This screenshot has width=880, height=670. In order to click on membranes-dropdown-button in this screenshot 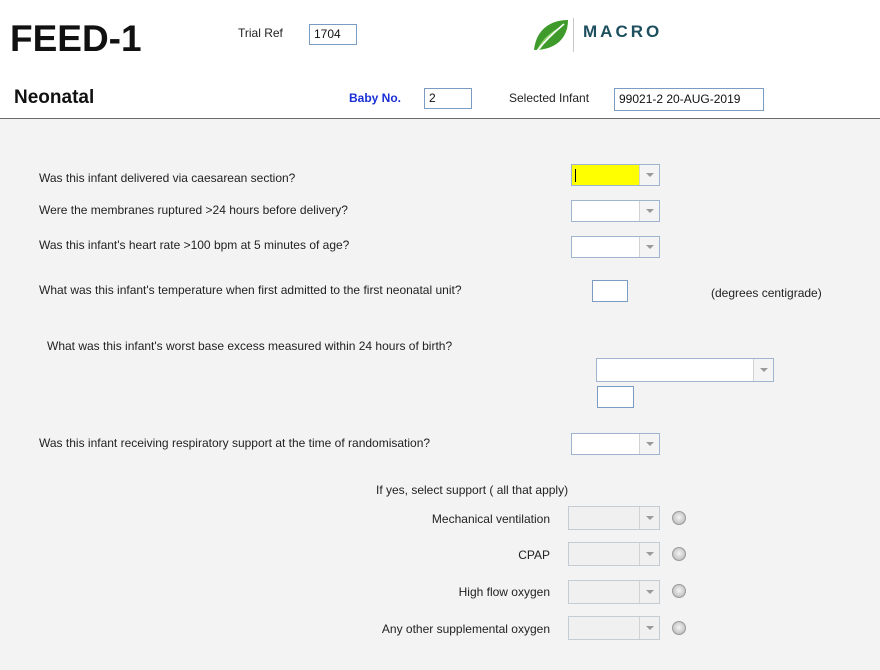, I will do `click(649, 211)`.